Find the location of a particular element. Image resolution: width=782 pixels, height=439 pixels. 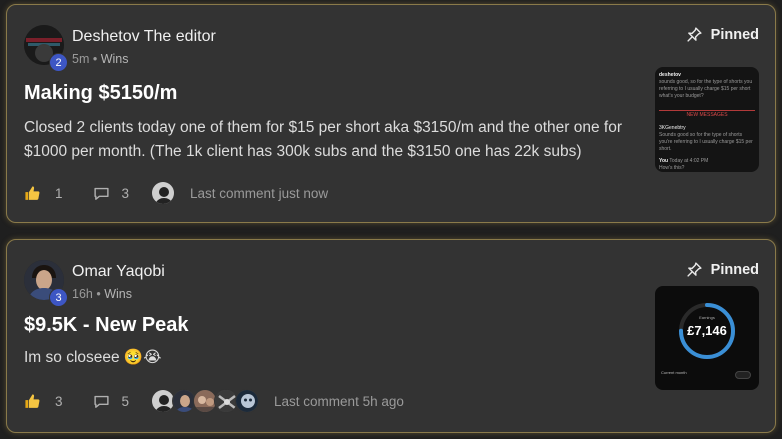

post-actions: 1 3 Last comment just now is located at coordinates (176, 193).